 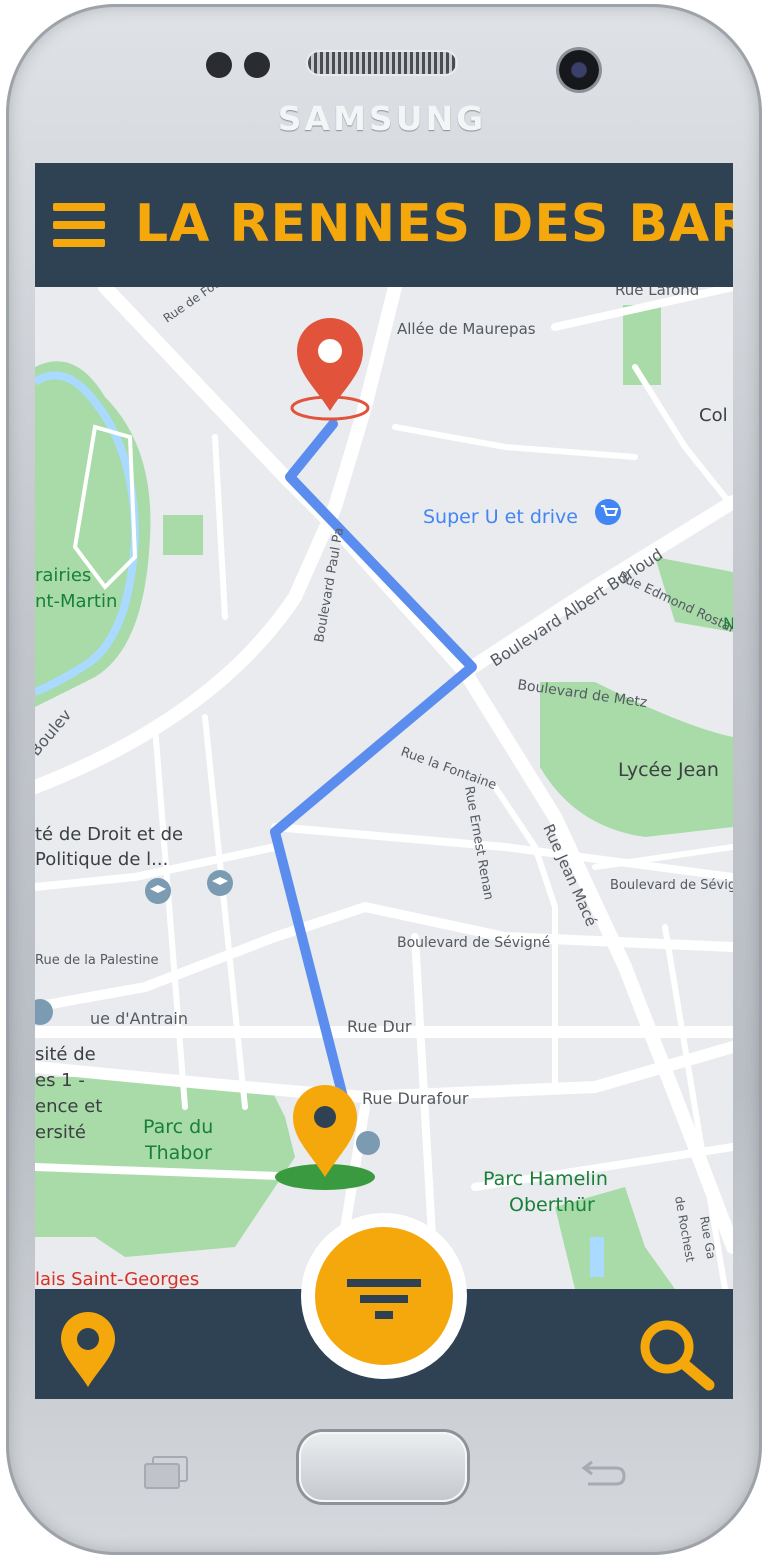 What do you see at coordinates (552, 1205) in the screenshot?
I see `place-label: Oberthür` at bounding box center [552, 1205].